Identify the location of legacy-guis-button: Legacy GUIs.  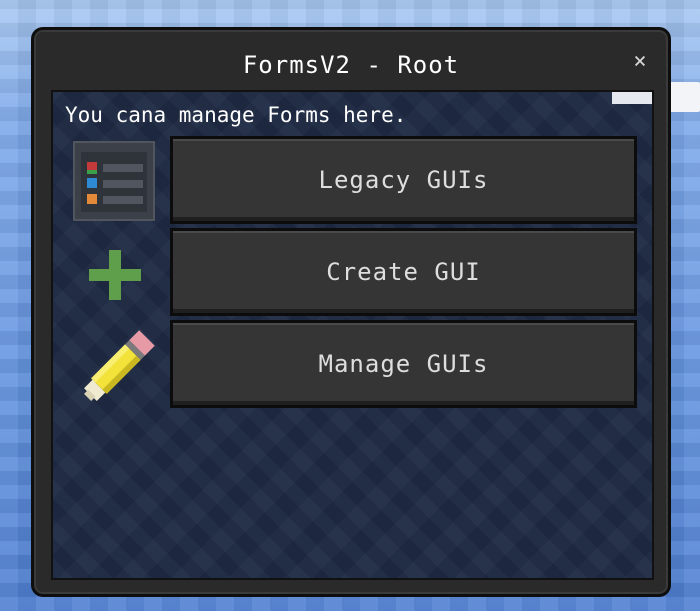
(403, 180).